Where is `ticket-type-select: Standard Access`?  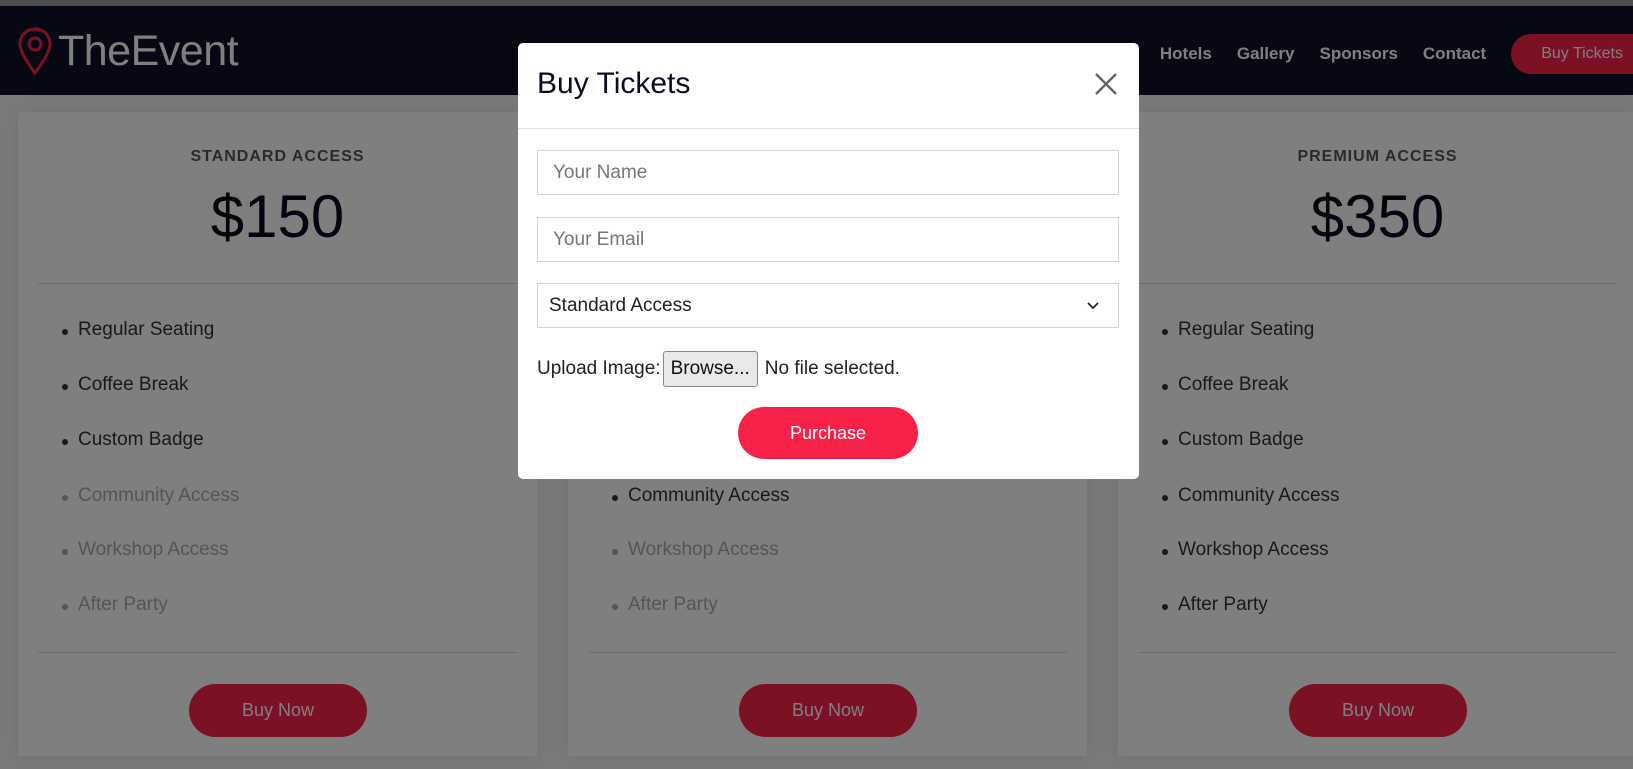
ticket-type-select: Standard Access is located at coordinates (828, 305).